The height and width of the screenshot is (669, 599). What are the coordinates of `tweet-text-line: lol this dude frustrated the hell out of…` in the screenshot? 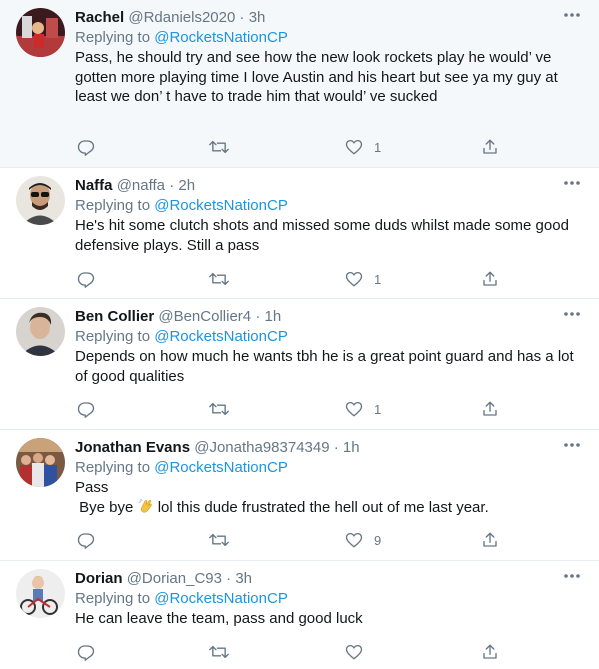 It's located at (321, 507).